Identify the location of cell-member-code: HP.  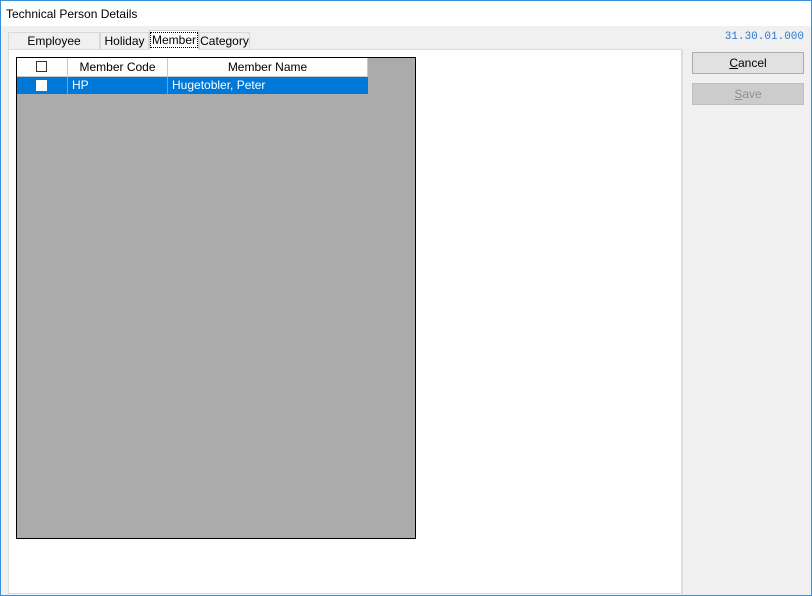
(118, 85).